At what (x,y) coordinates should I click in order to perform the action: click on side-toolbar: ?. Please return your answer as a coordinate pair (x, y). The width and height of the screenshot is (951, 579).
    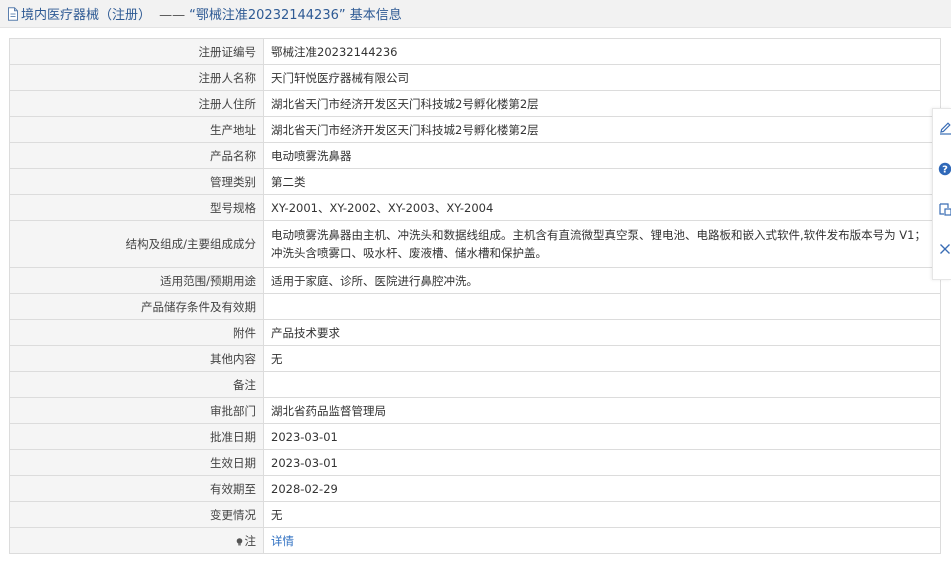
    Looking at the image, I should click on (941, 194).